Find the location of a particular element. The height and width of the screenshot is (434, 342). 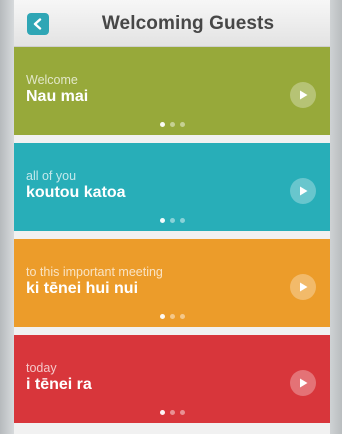

navigation-bar: Welcoming Guests is located at coordinates (172, 23).